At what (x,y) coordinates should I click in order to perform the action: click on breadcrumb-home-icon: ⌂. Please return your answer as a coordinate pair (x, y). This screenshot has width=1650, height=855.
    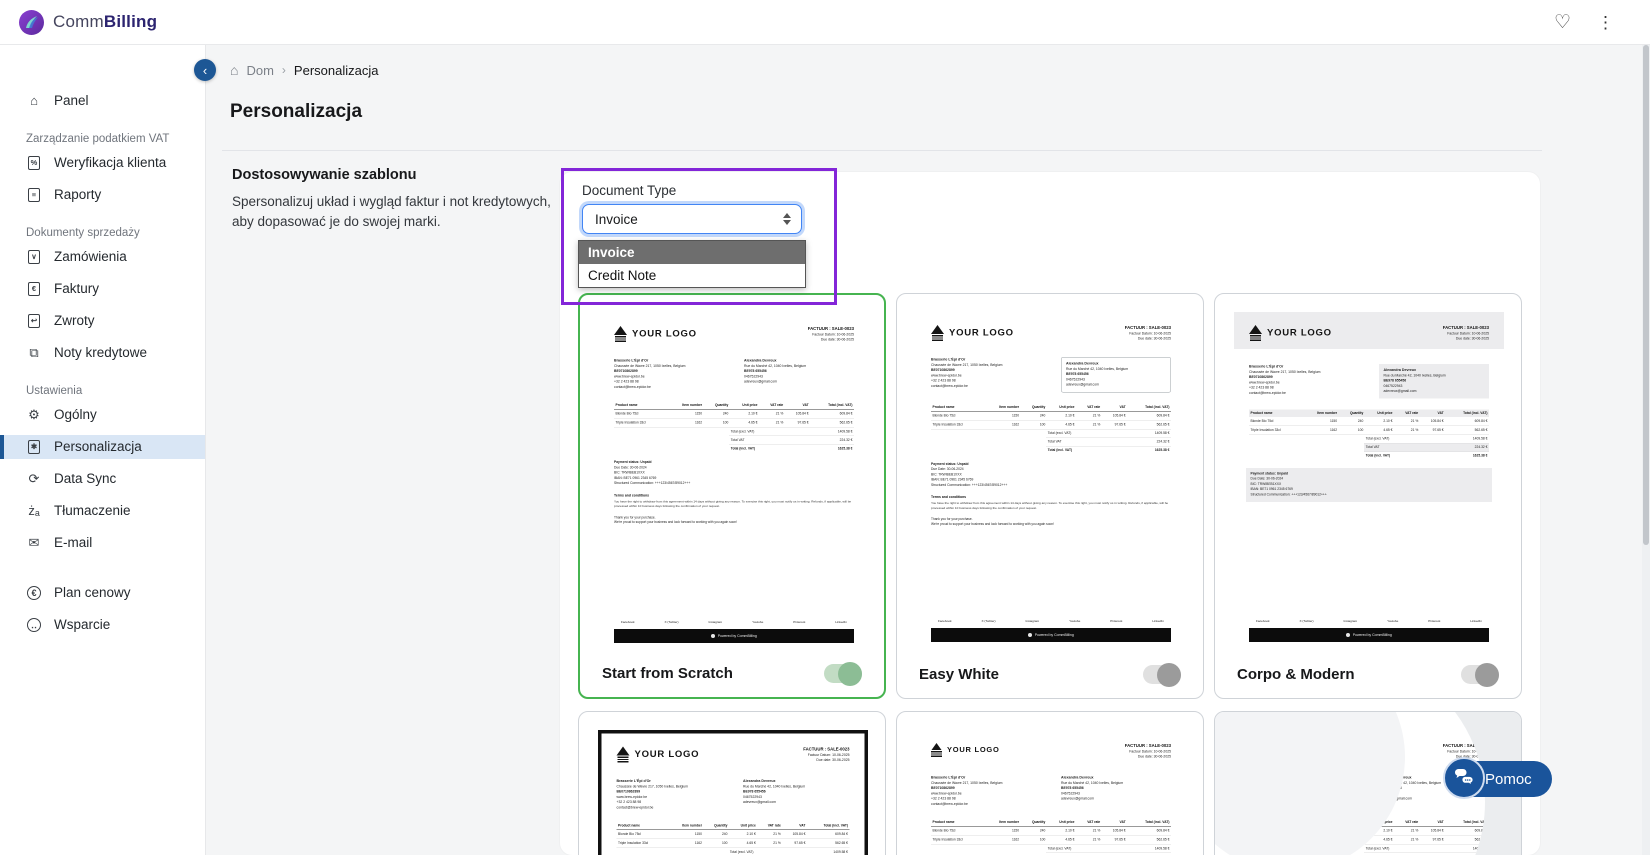
    Looking at the image, I should click on (234, 70).